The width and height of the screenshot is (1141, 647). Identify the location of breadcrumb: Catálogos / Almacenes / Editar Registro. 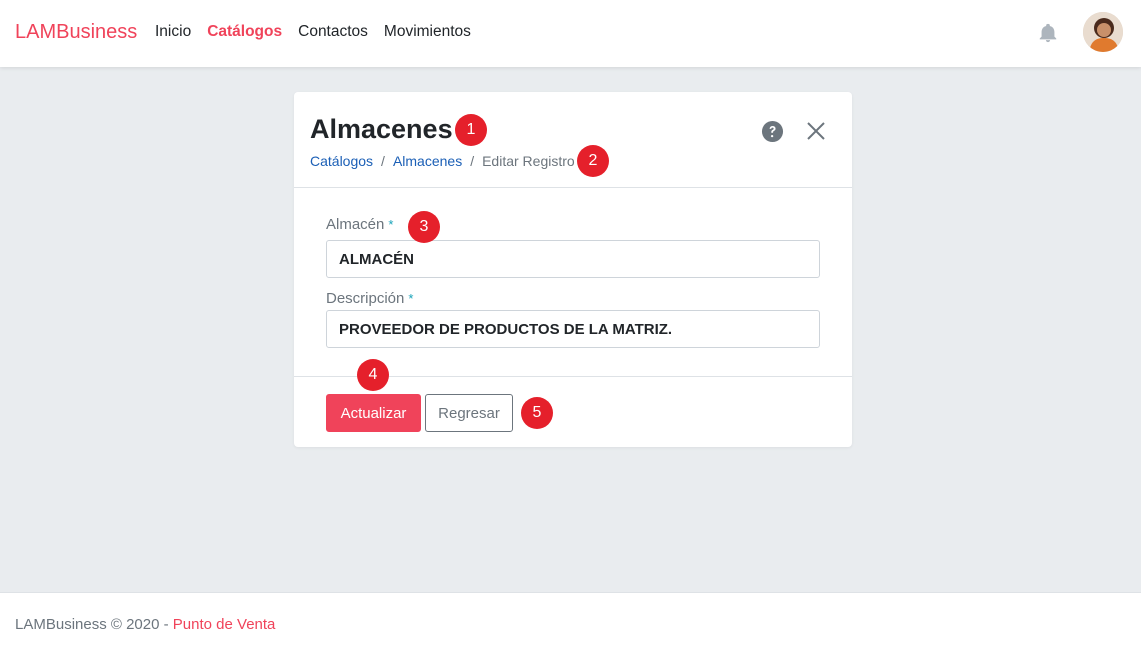
(442, 161).